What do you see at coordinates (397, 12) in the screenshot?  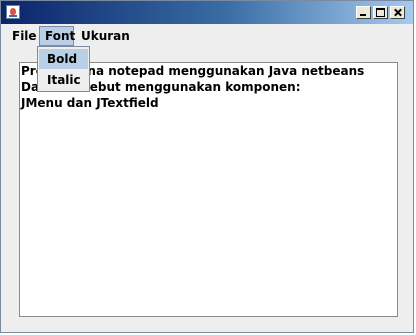 I see `close-button` at bounding box center [397, 12].